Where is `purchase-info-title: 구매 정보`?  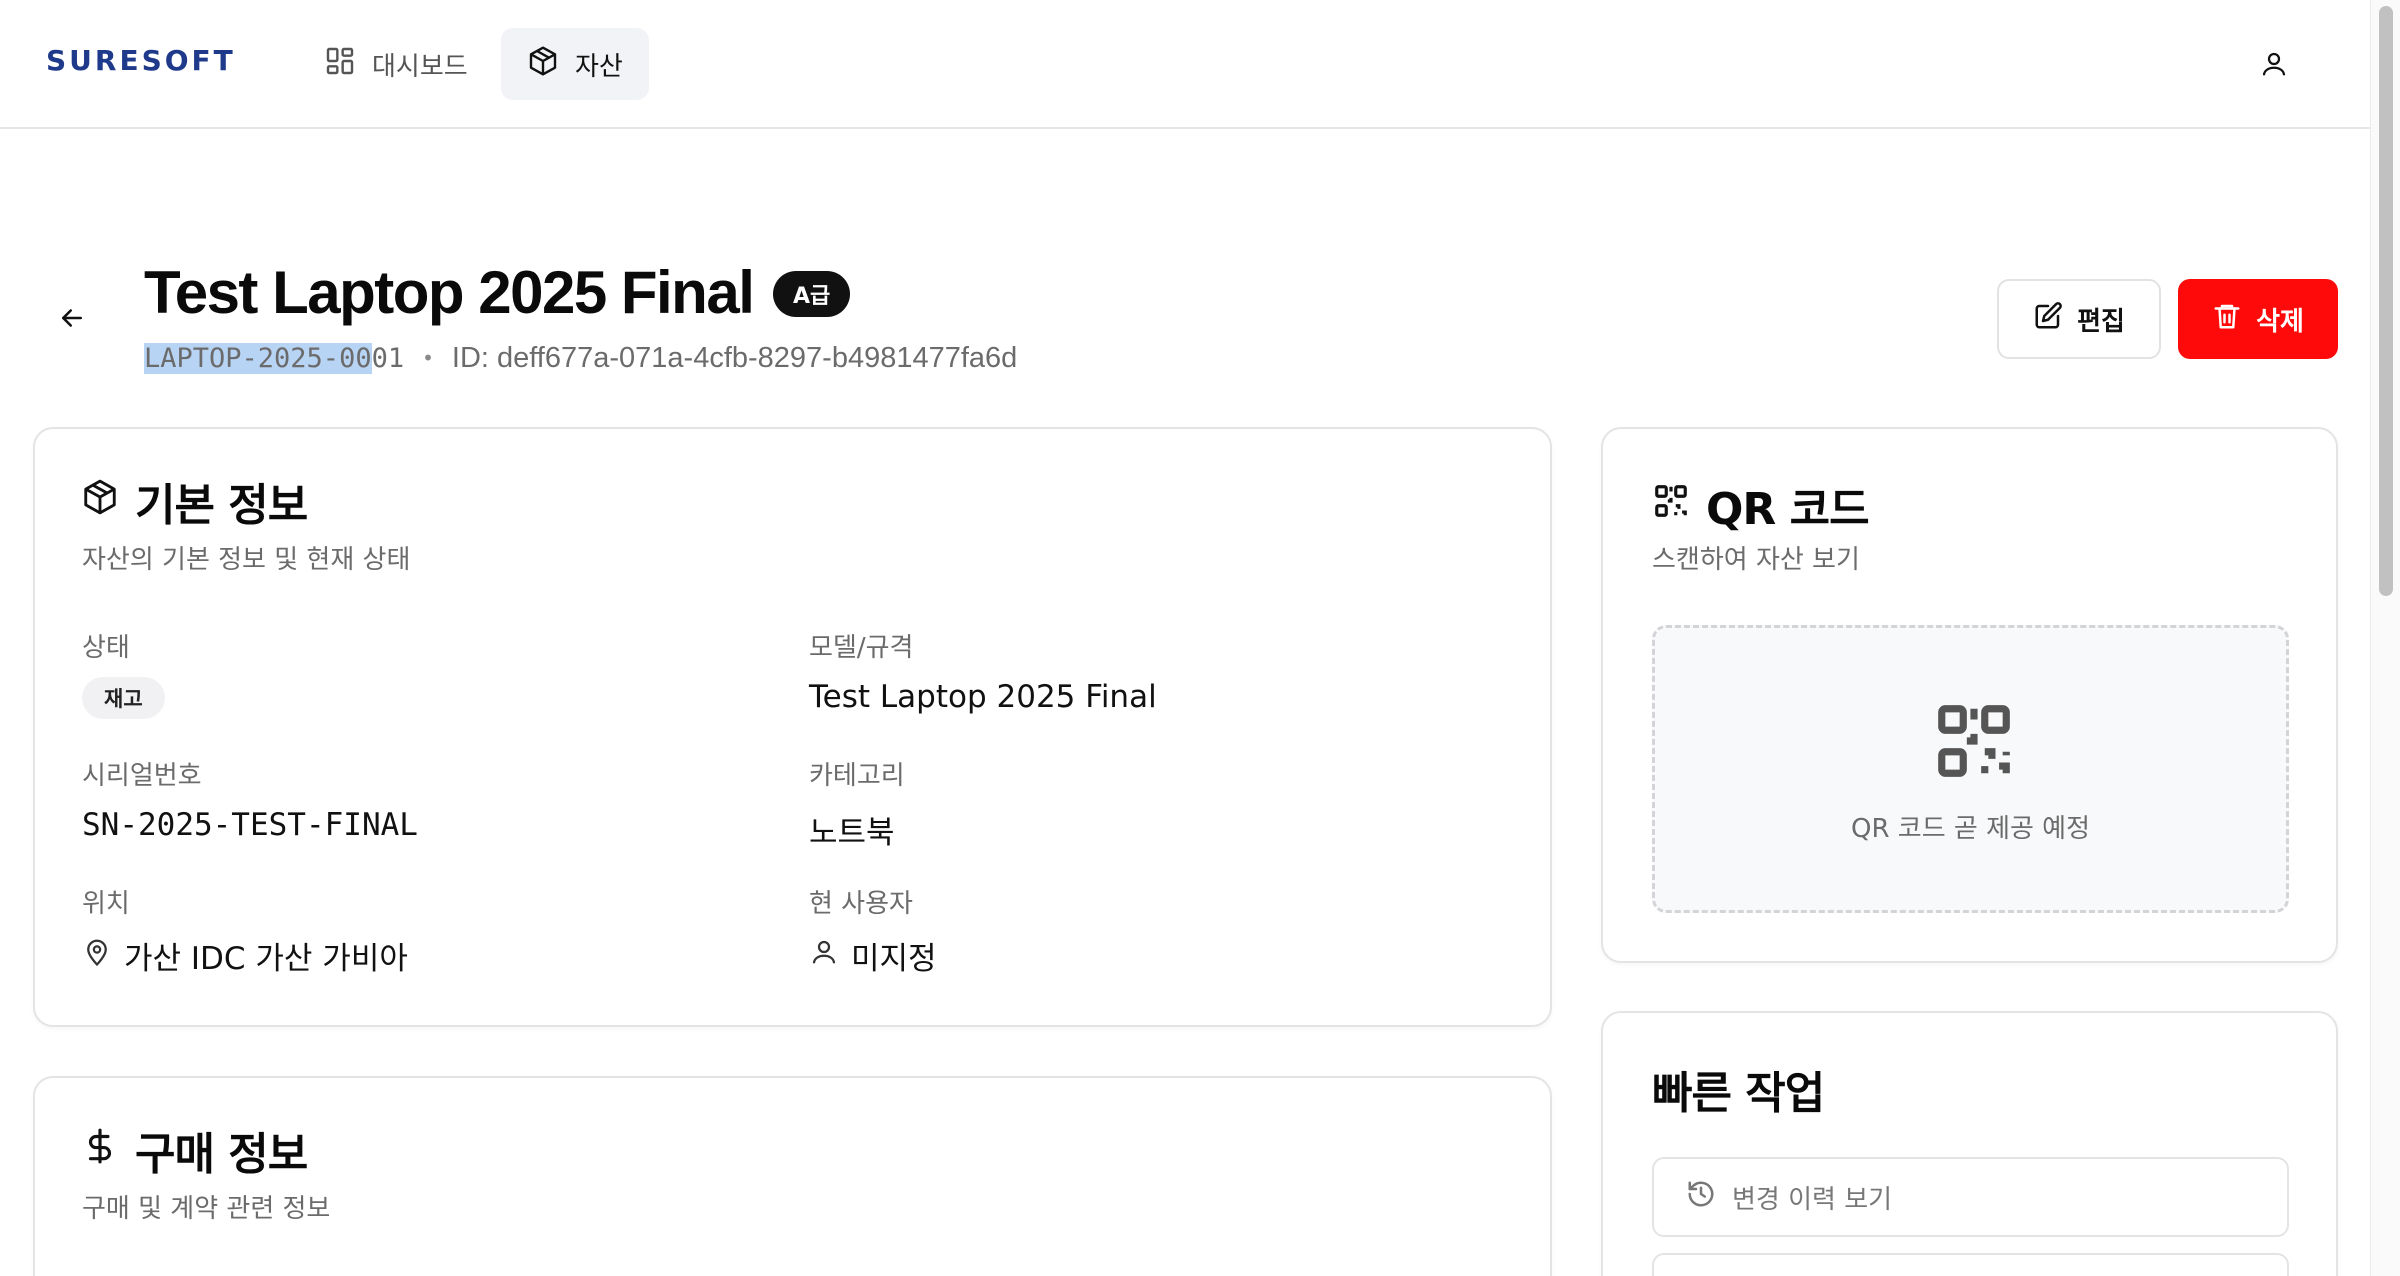 purchase-info-title: 구매 정보 is located at coordinates (194, 1150).